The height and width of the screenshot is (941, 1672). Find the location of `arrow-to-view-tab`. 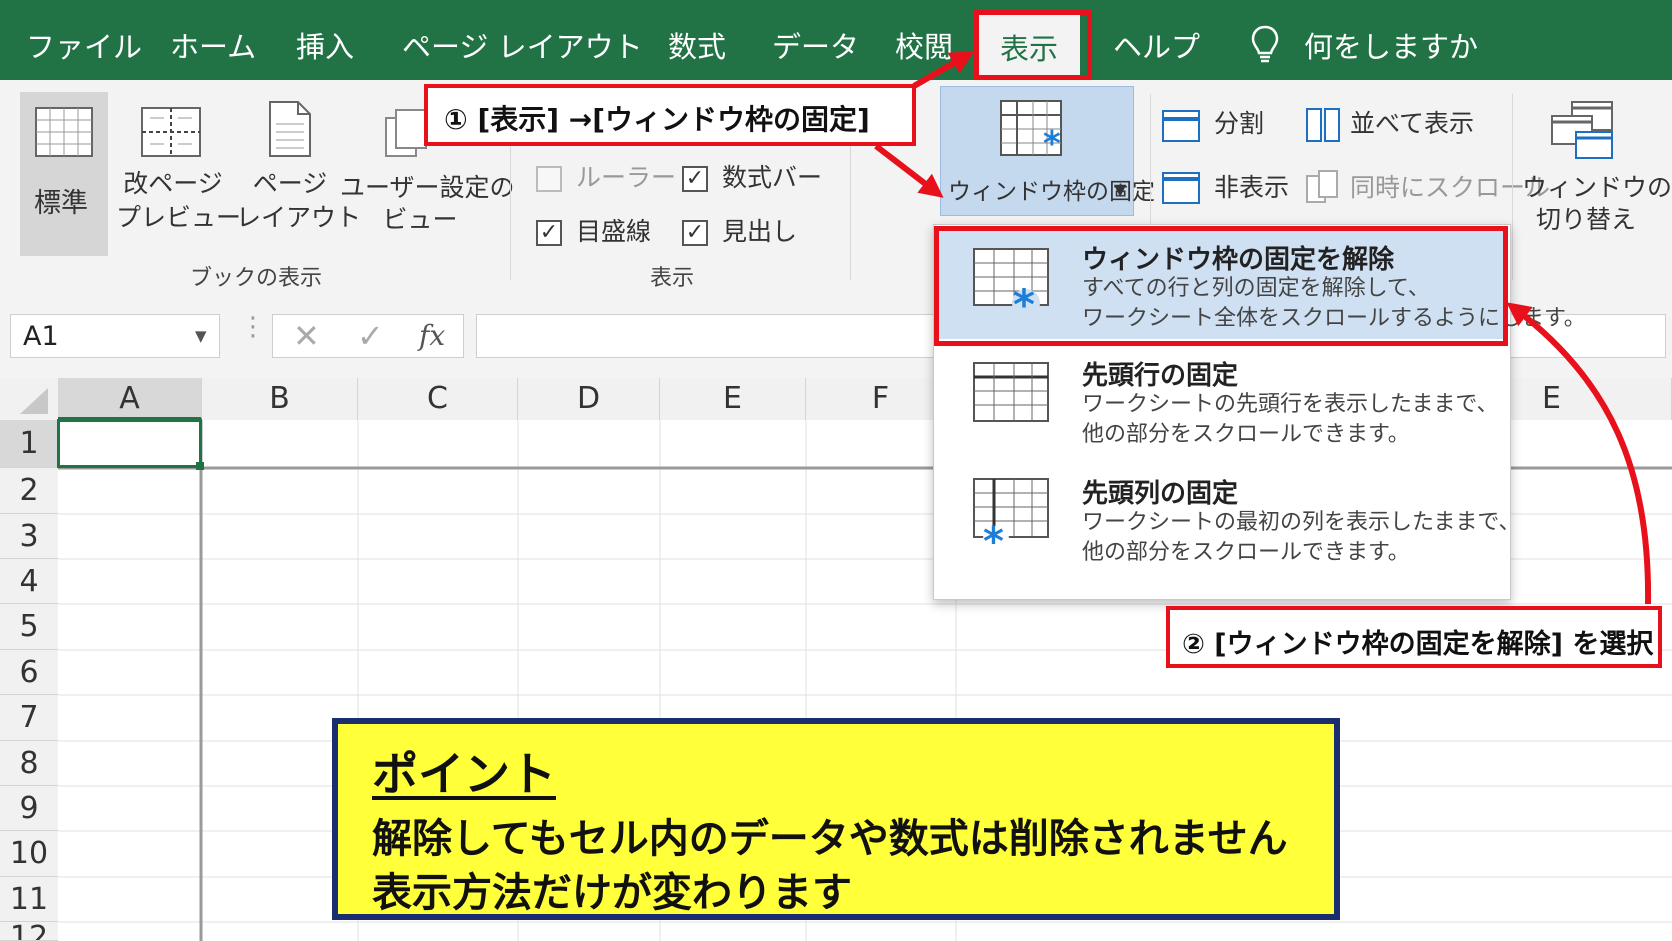

arrow-to-view-tab is located at coordinates (943, 70).